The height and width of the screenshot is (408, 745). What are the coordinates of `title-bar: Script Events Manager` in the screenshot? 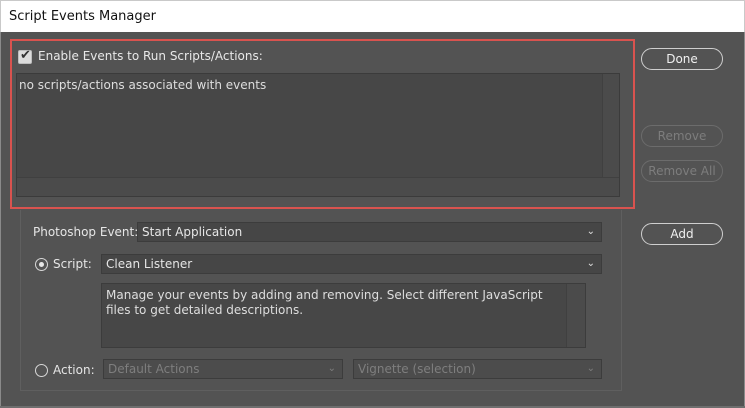 It's located at (372, 16).